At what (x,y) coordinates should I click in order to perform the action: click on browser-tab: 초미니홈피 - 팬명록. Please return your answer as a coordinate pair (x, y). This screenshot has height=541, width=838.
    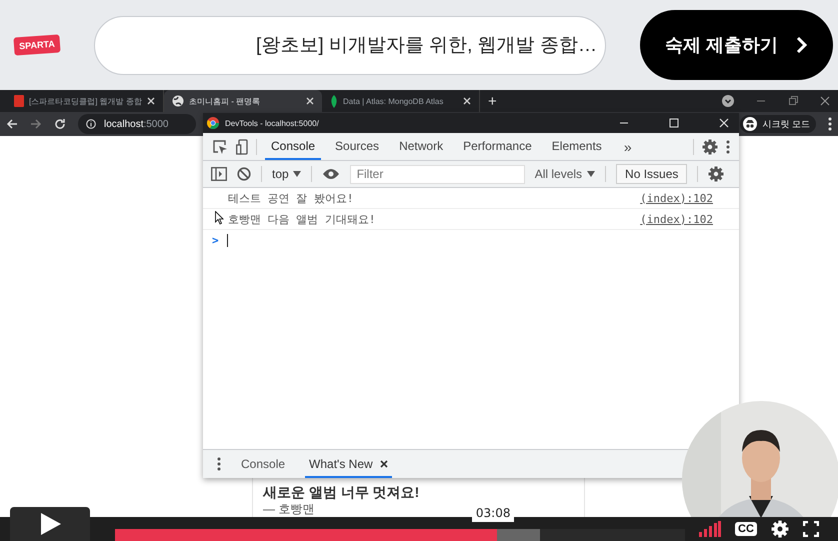
    Looking at the image, I should click on (243, 101).